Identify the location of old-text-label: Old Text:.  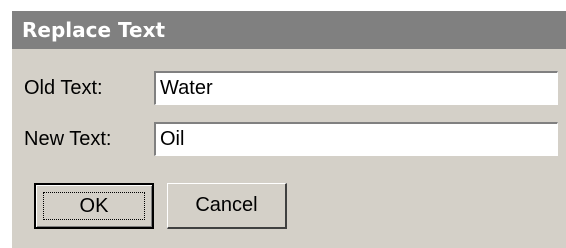
(63, 88).